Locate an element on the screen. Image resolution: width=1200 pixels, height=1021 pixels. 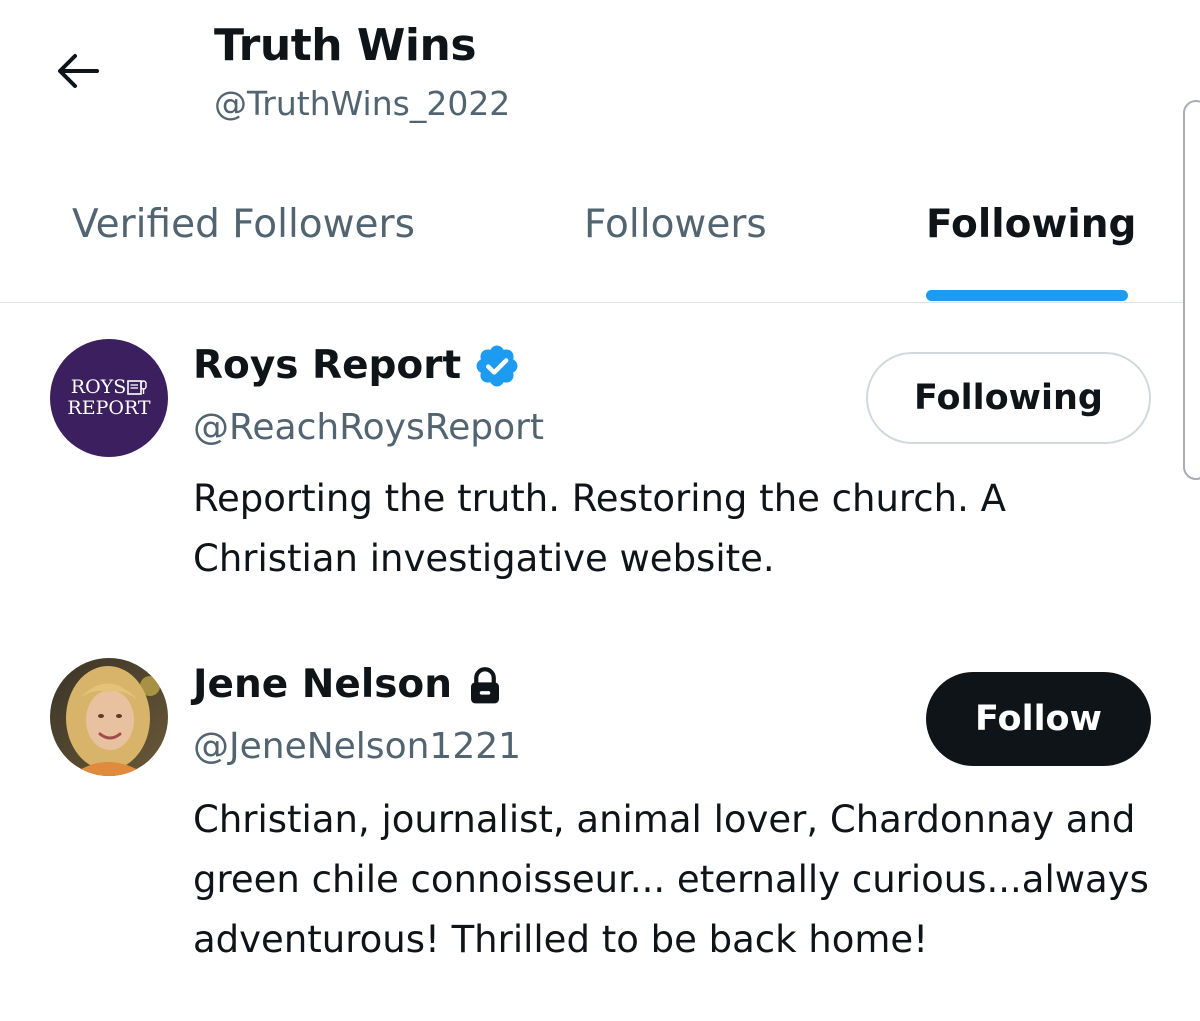
microphone-newspaper-icon is located at coordinates (137, 387).